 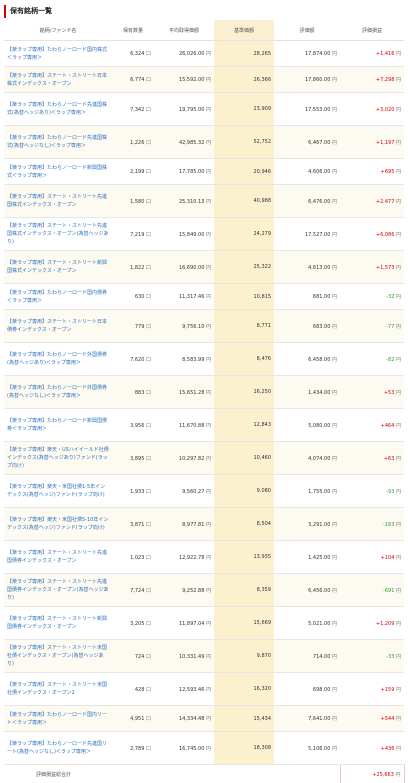 I want to click on gain-amount: +3,020, so click(x=385, y=110).